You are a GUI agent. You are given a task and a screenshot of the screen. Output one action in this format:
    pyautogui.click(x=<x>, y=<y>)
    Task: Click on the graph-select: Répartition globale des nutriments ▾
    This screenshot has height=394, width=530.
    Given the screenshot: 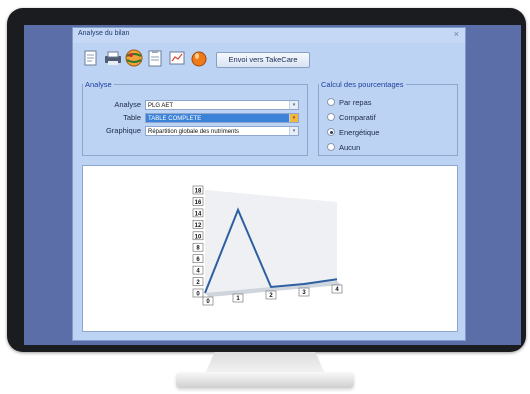 What is the action you would take?
    pyautogui.click(x=222, y=131)
    